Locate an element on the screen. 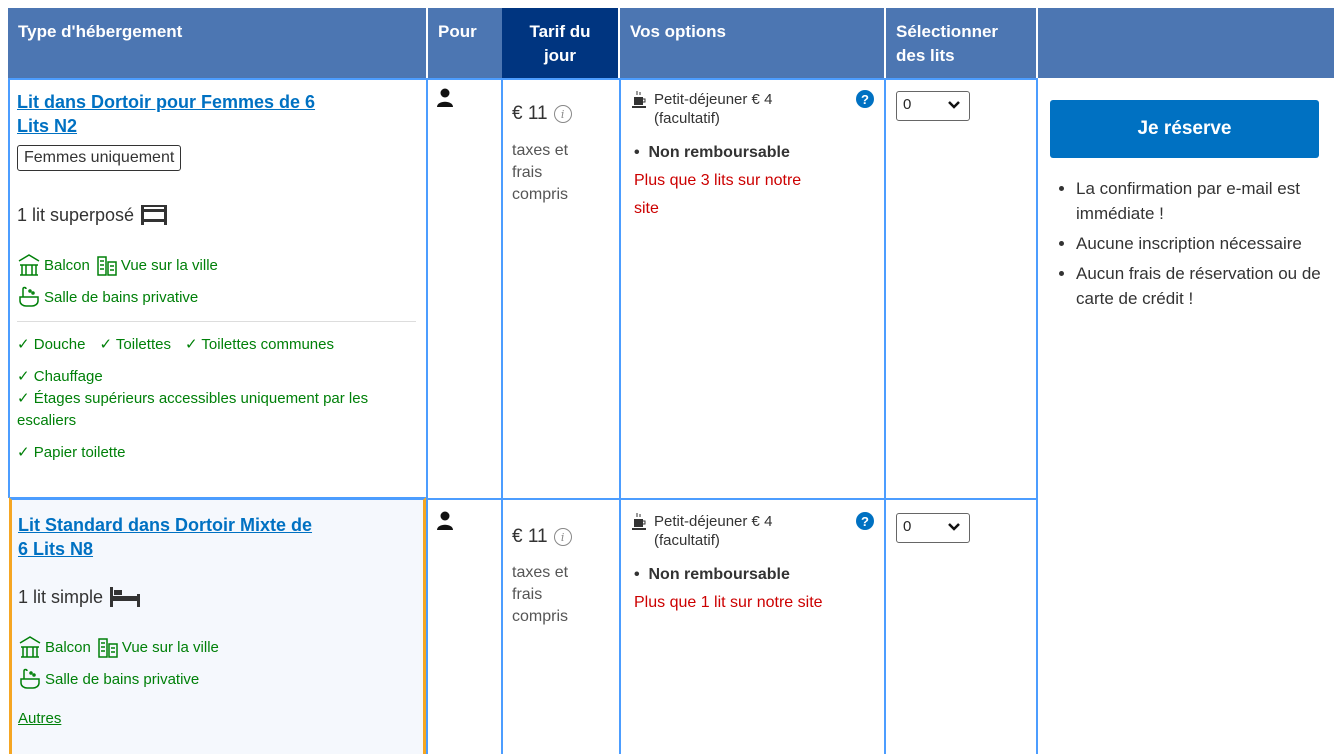 The image size is (1334, 754). facility-vue-label: Vue sur la ville is located at coordinates (169, 265).